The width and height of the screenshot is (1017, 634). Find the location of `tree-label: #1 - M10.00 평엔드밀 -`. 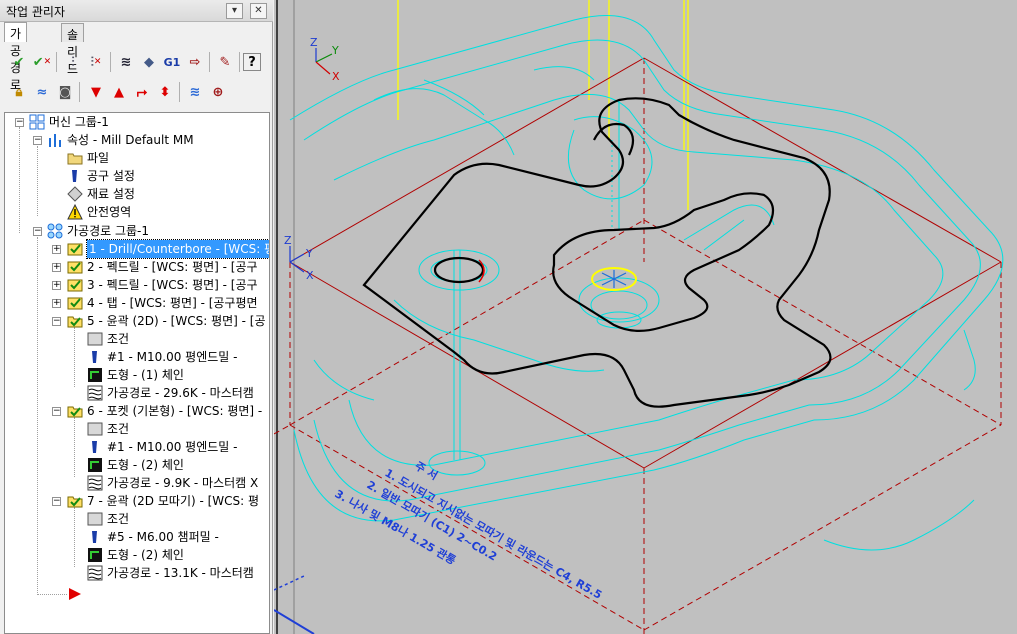

tree-label: #1 - M10.00 평엔드밀 - is located at coordinates (172, 357).